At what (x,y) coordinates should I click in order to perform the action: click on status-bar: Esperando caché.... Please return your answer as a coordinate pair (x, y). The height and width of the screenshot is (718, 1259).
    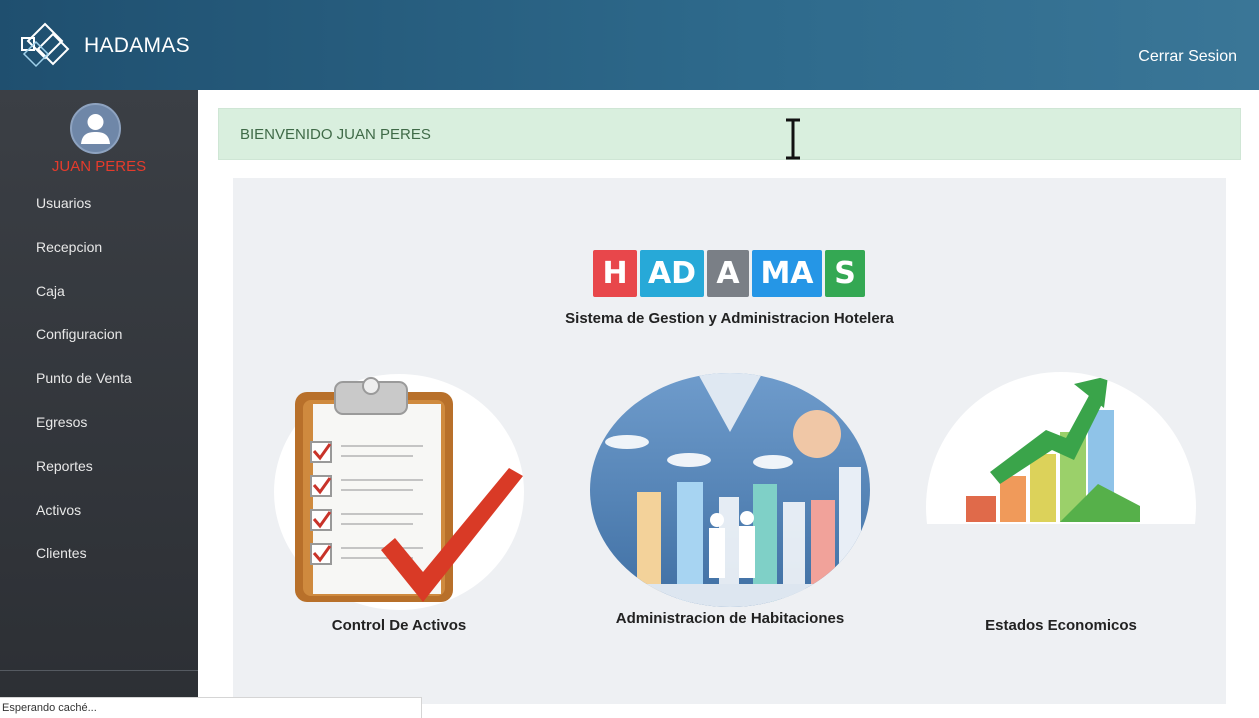
    Looking at the image, I should click on (211, 707).